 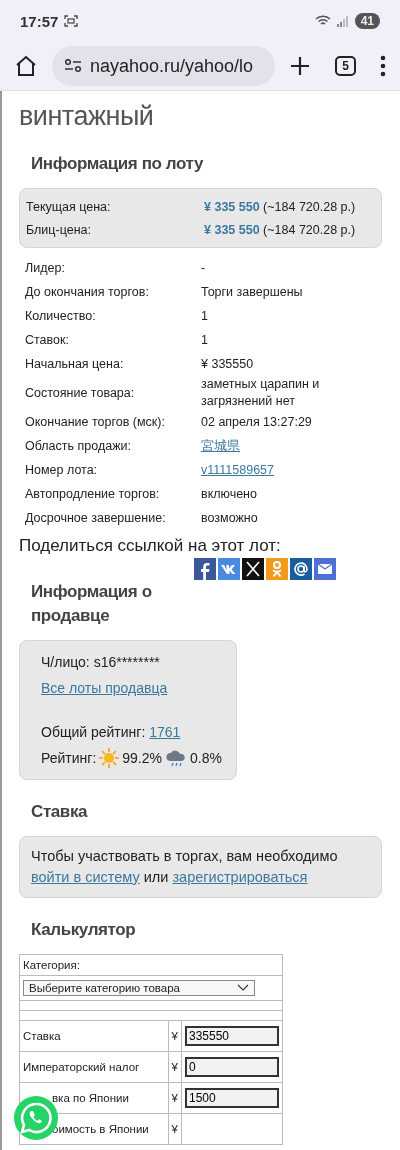 What do you see at coordinates (73, 66) in the screenshot?
I see `site-settings-icon` at bounding box center [73, 66].